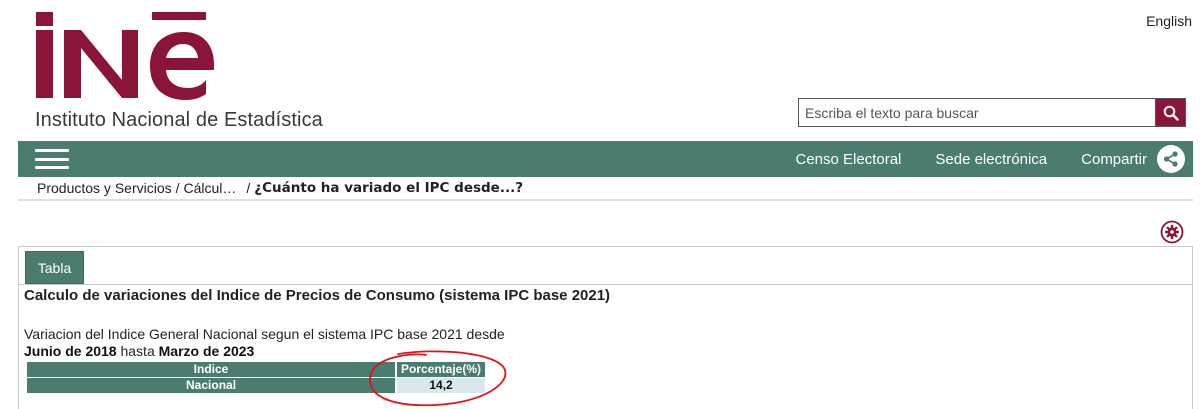 This screenshot has height=409, width=1200. Describe the element at coordinates (179, 120) in the screenshot. I see `logo-subtitle: Instituto Nacional de Estadística` at that location.